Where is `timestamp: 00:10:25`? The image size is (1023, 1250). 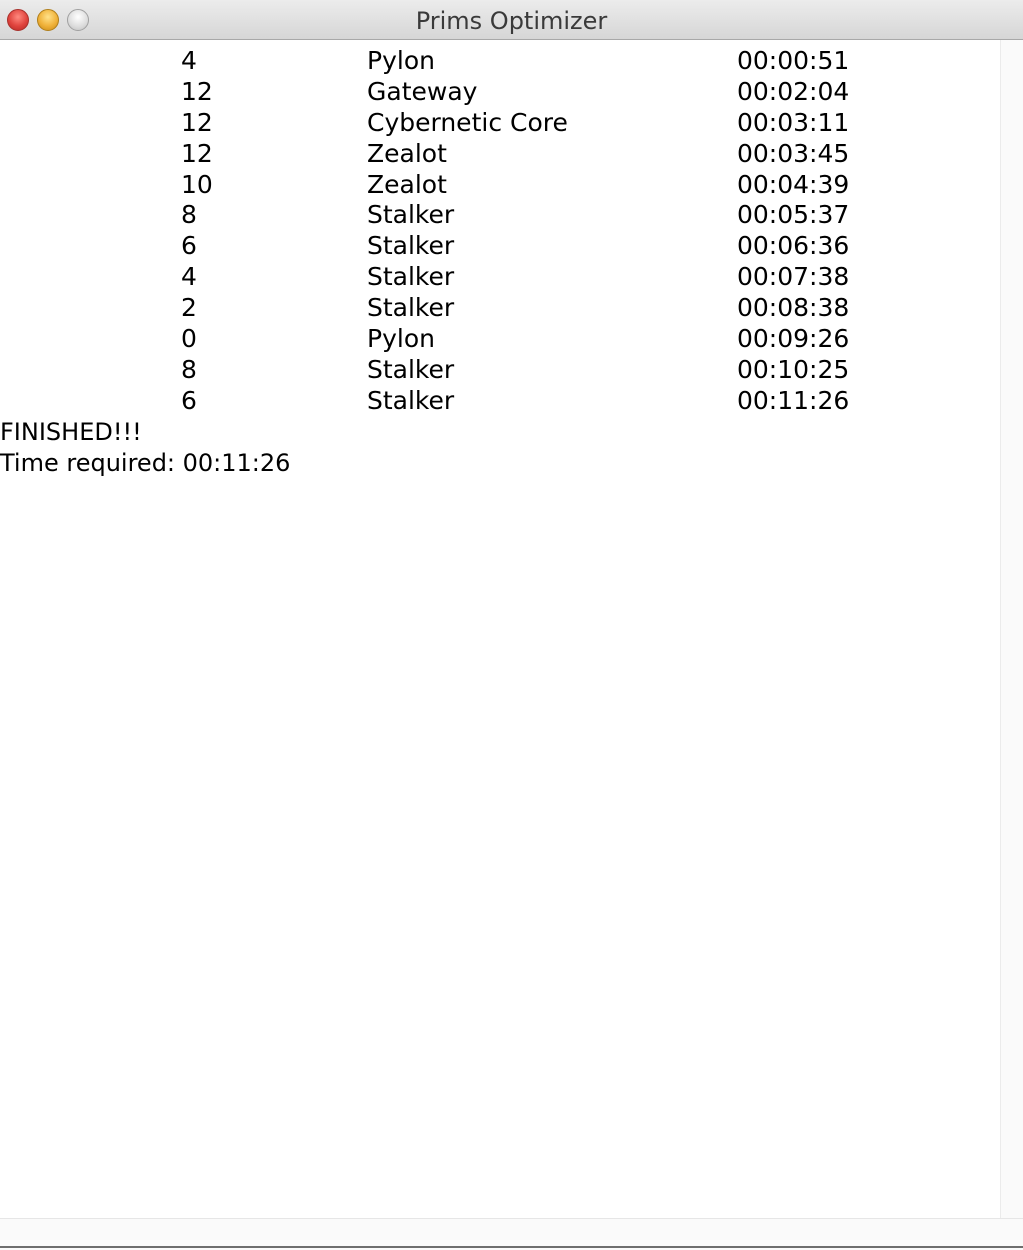
timestamp: 00:10:25 is located at coordinates (793, 369).